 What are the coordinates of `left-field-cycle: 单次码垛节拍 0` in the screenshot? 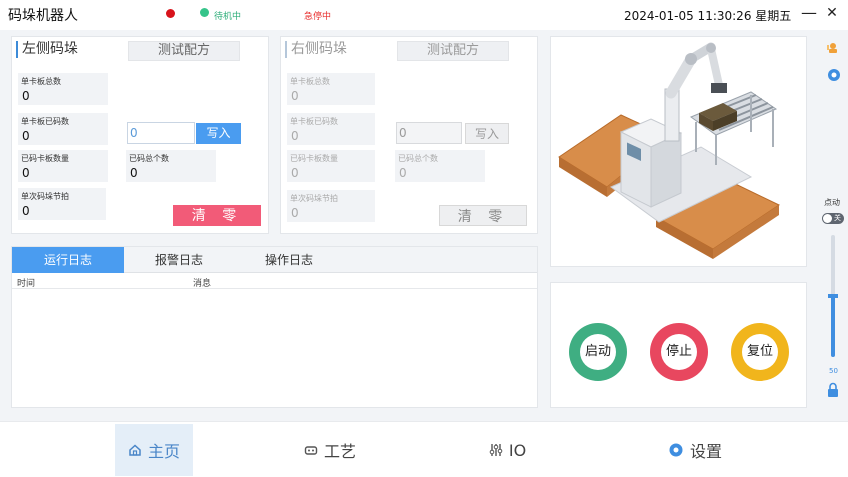 It's located at (62, 204).